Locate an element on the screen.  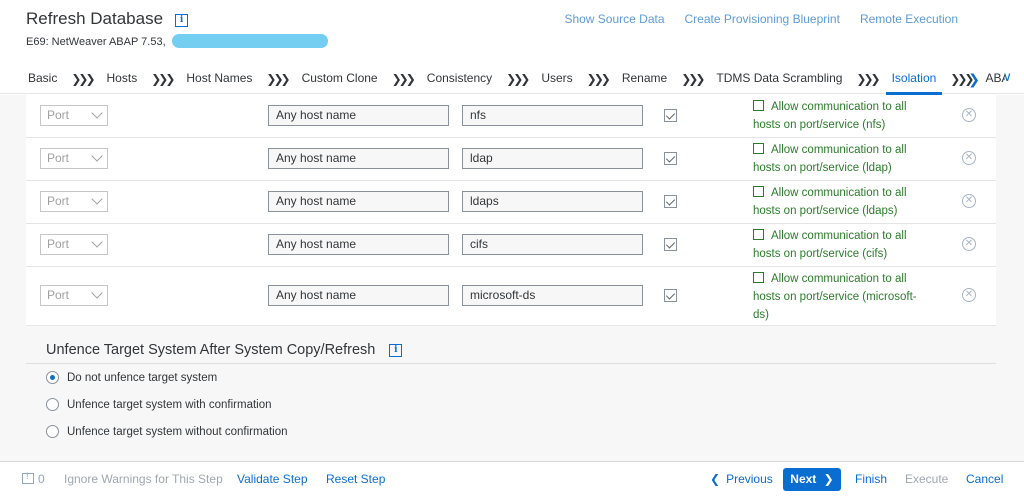
remote-execution-link: Remote Execution is located at coordinates (909, 19).